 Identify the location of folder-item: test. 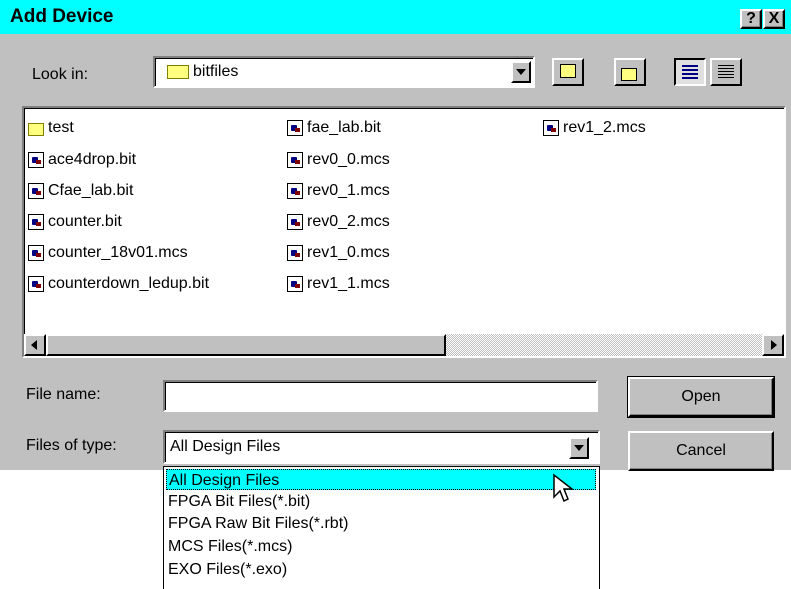
(51, 128).